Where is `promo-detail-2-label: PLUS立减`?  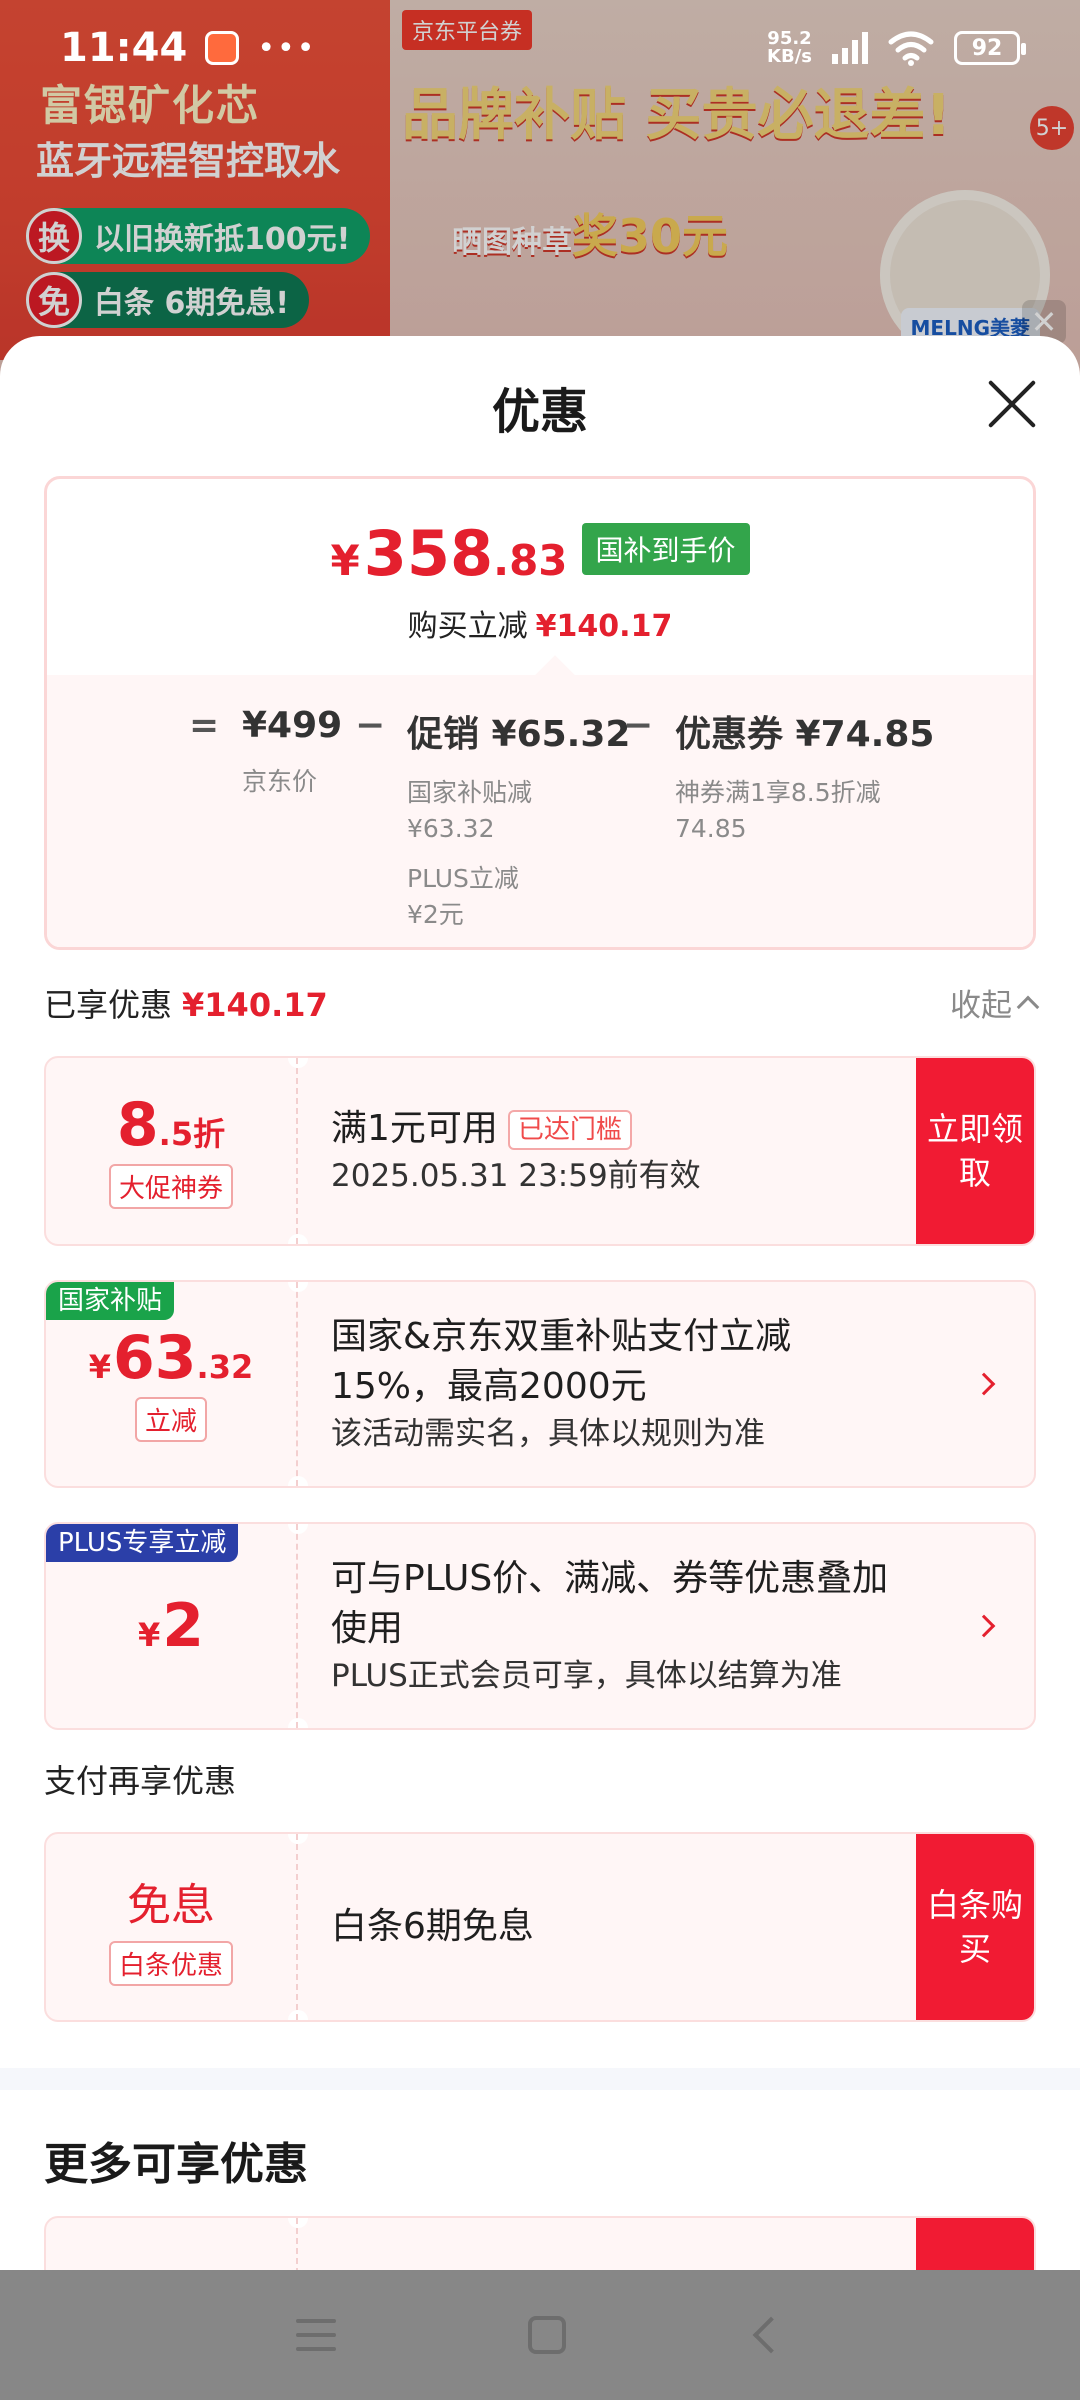
promo-detail-2-label: PLUS立减 is located at coordinates (463, 878).